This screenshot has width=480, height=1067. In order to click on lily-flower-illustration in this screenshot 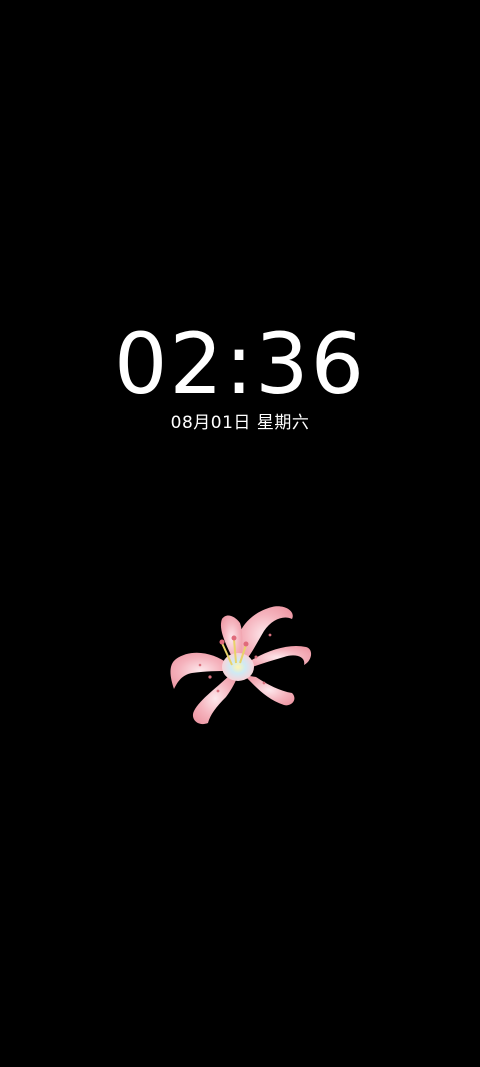, I will do `click(240, 665)`.